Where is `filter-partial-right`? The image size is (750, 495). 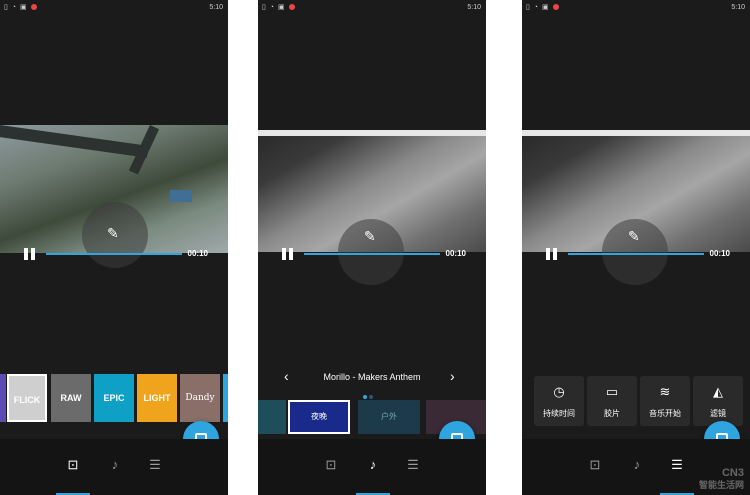
filter-partial-right is located at coordinates (225, 398).